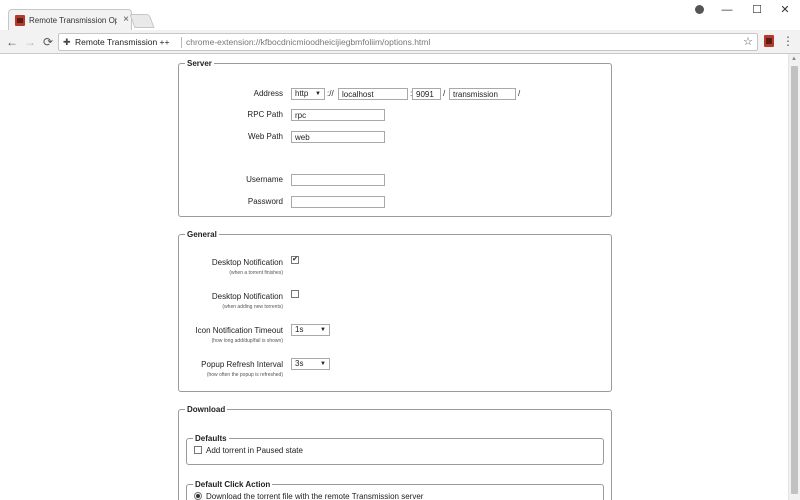  What do you see at coordinates (247, 296) in the screenshot?
I see `notification-add-label: Desktop Notification` at bounding box center [247, 296].